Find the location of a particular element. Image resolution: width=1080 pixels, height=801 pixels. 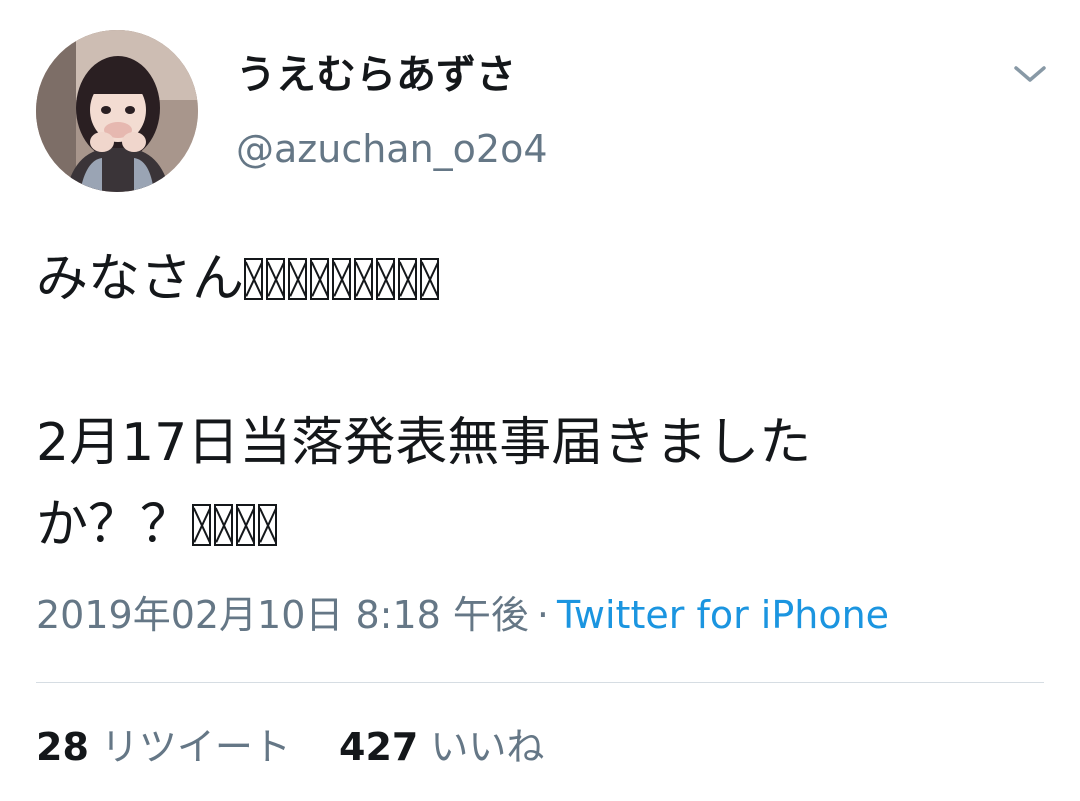

tweet-meta: 2019年02月10日 8:18 午後 · Twitter for iPhone is located at coordinates (462, 615).